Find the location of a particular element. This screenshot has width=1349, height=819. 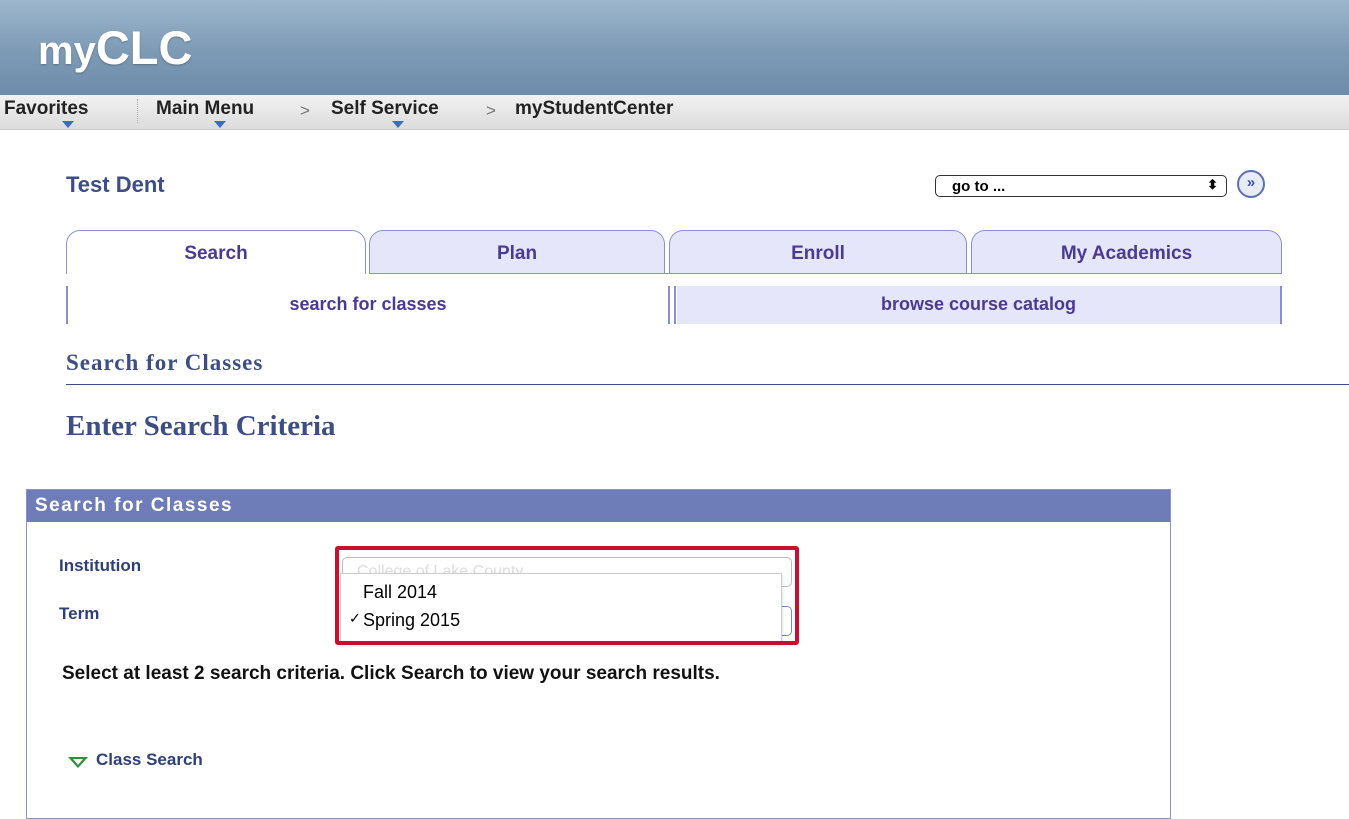

tab-label: Enroll is located at coordinates (818, 253).